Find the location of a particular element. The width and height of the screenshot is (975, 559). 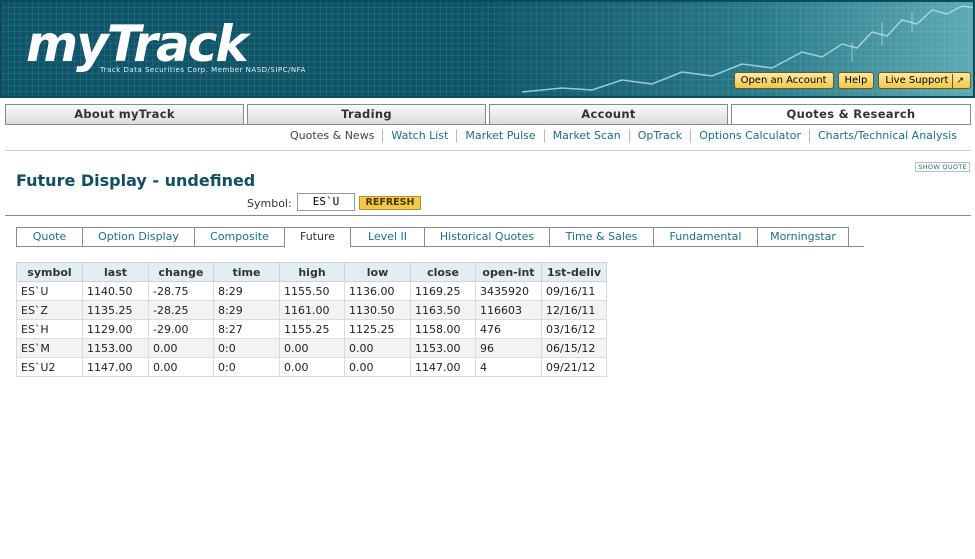

refresh-button: REFRESH is located at coordinates (390, 203).